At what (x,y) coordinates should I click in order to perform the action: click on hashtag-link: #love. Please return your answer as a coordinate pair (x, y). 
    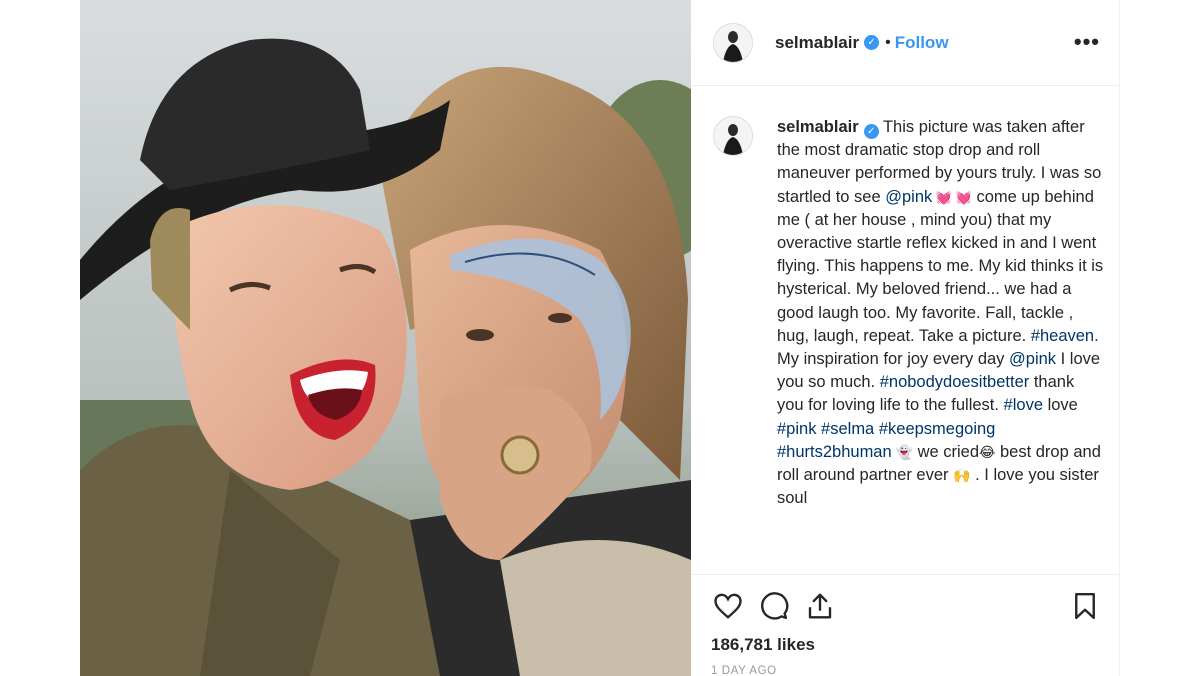
    Looking at the image, I should click on (1023, 405).